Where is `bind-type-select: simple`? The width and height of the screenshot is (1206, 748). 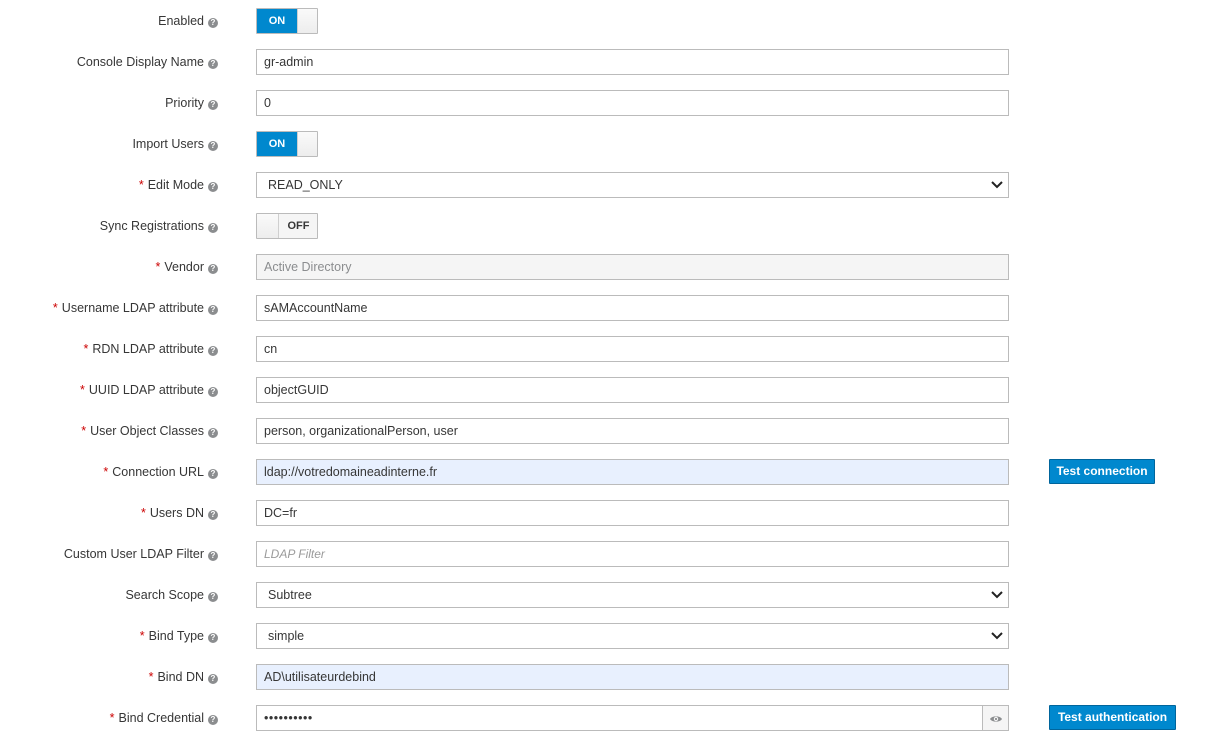
bind-type-select: simple is located at coordinates (632, 636).